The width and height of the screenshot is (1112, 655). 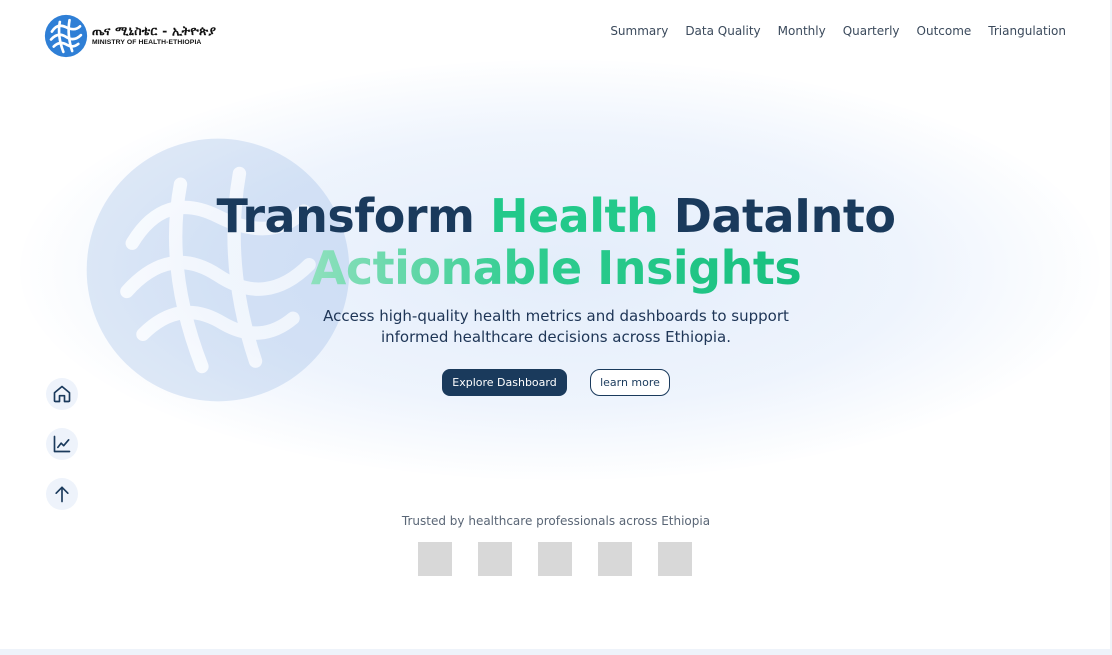 I want to click on side-chart-button, so click(x=62, y=444).